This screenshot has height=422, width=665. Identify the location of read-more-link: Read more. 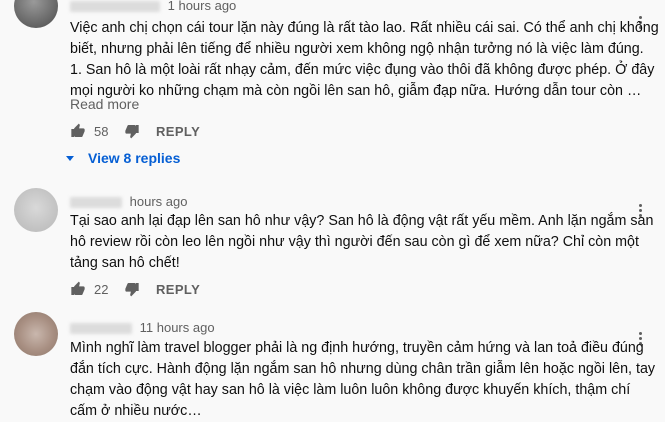
(104, 104).